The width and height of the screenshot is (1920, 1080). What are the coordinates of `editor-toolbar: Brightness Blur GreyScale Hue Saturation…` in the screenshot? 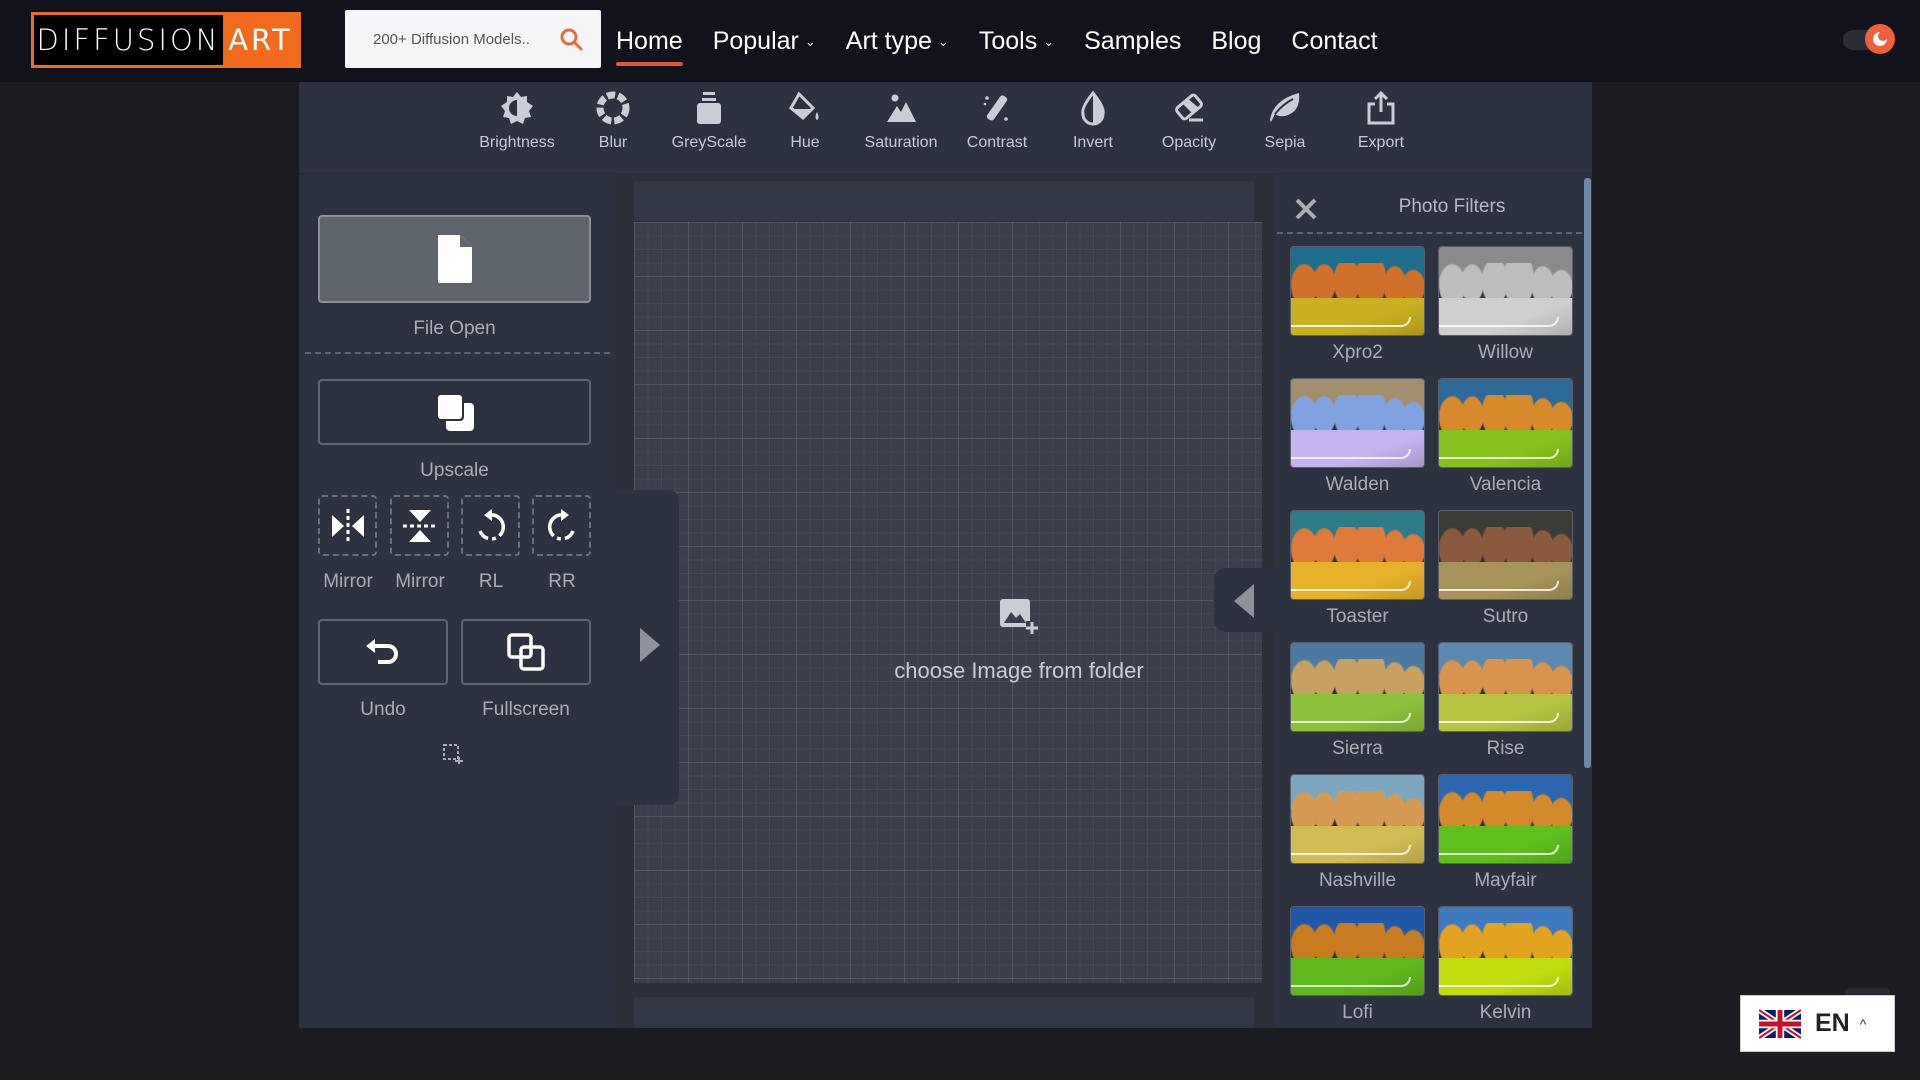 It's located at (945, 128).